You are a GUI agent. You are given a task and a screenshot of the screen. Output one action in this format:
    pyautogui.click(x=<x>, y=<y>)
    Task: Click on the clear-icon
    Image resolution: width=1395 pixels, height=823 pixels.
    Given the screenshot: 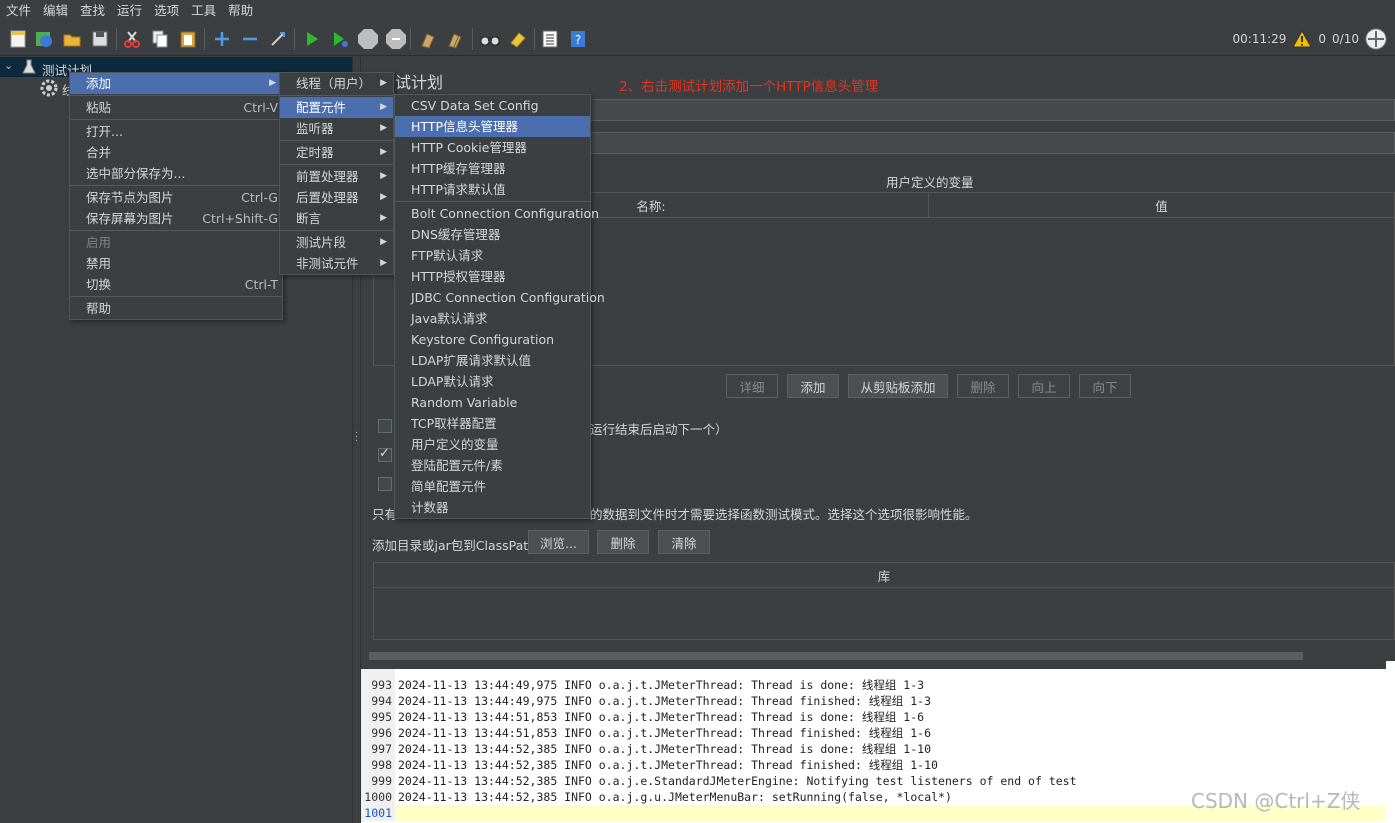 What is the action you would take?
    pyautogui.click(x=428, y=39)
    